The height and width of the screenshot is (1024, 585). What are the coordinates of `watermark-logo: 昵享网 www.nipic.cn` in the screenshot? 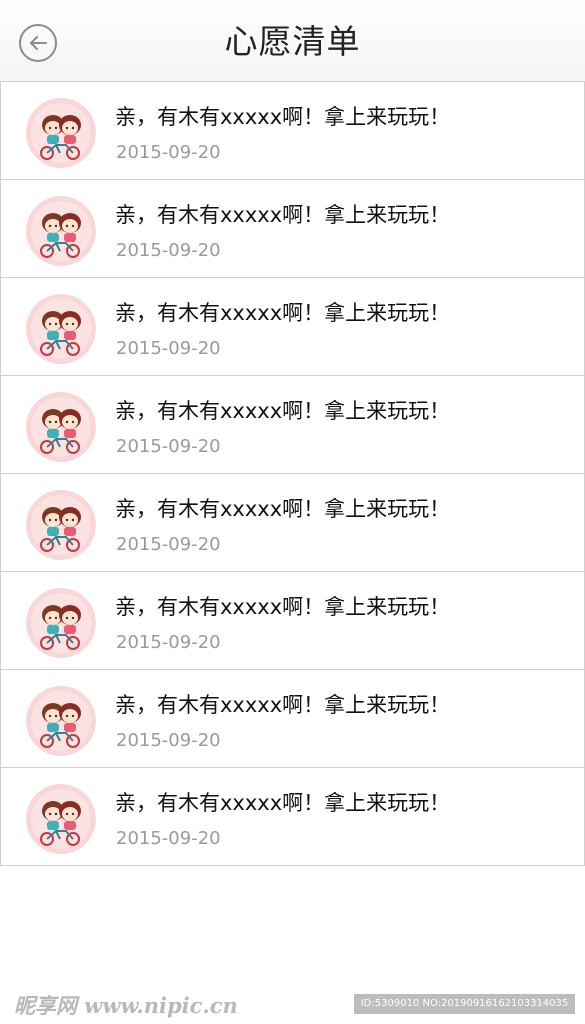 It's located at (126, 1005).